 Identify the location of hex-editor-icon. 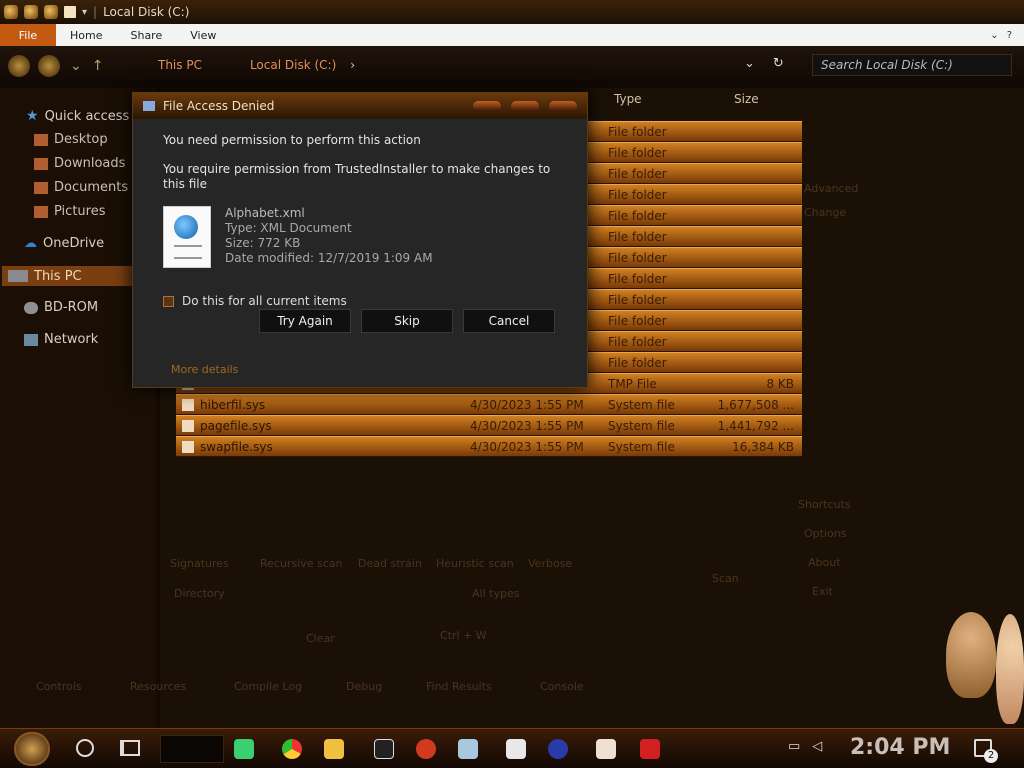
(606, 749).